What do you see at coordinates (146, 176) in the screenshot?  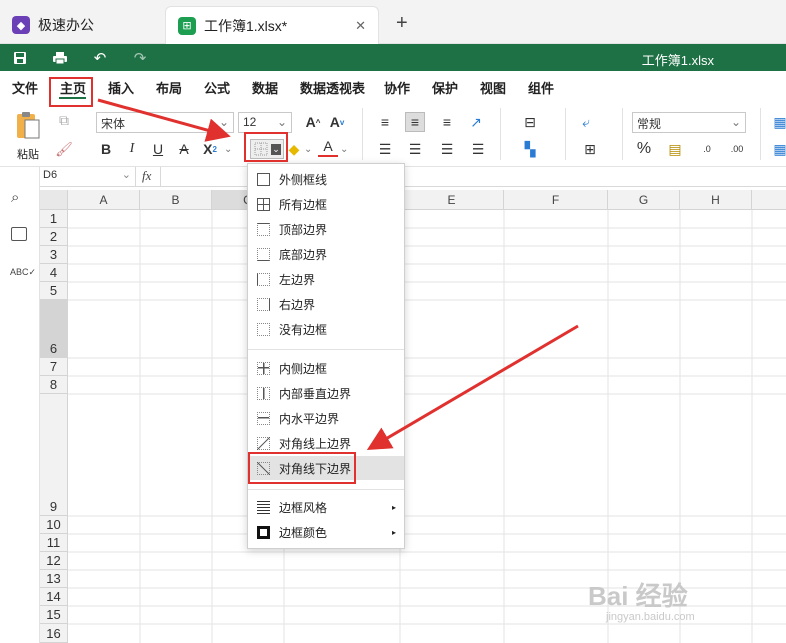 I see `fx-icon: fx` at bounding box center [146, 176].